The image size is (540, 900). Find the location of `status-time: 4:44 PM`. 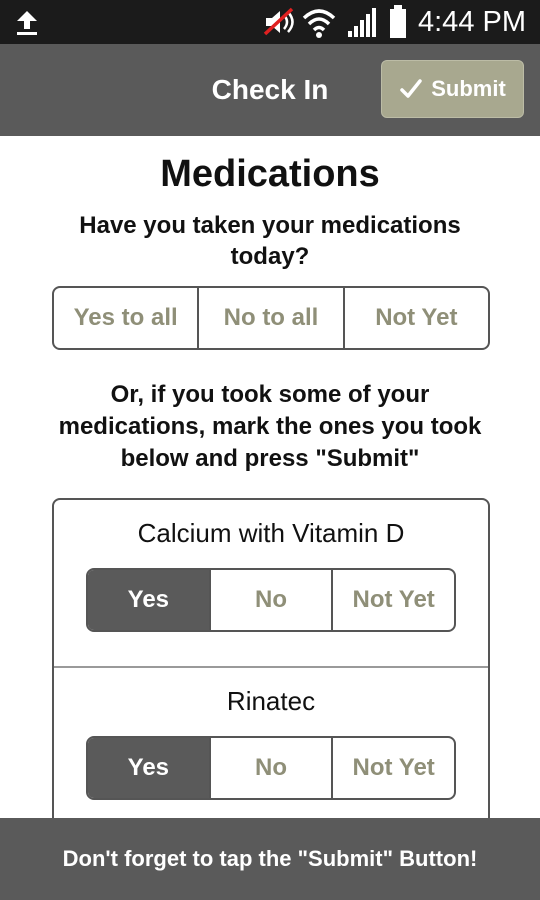

status-time: 4:44 PM is located at coordinates (472, 22).